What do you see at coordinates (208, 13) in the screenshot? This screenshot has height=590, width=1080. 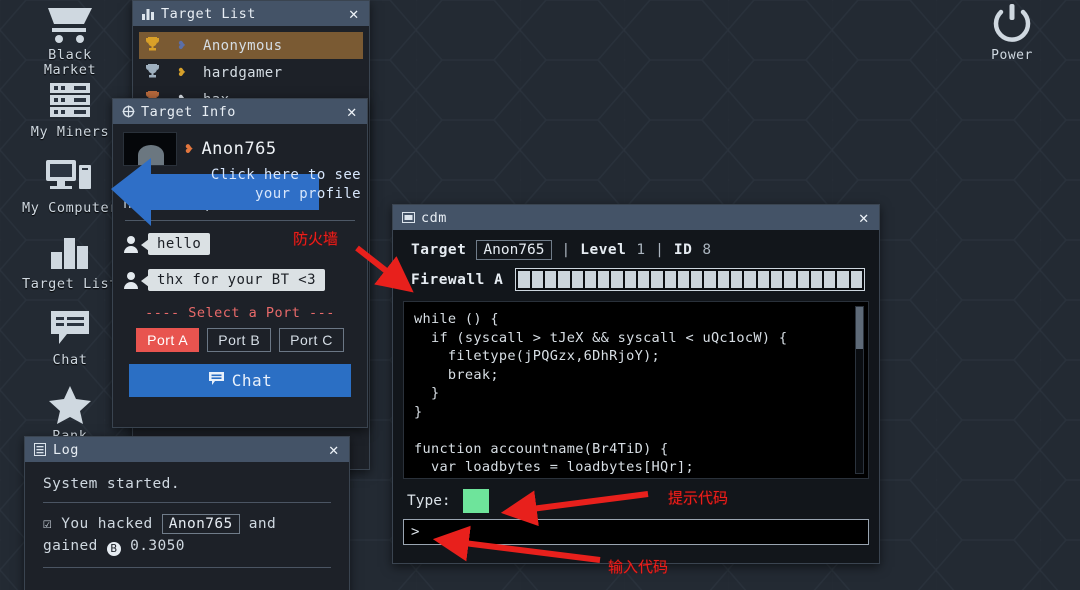 I see `target-list-title: Target List` at bounding box center [208, 13].